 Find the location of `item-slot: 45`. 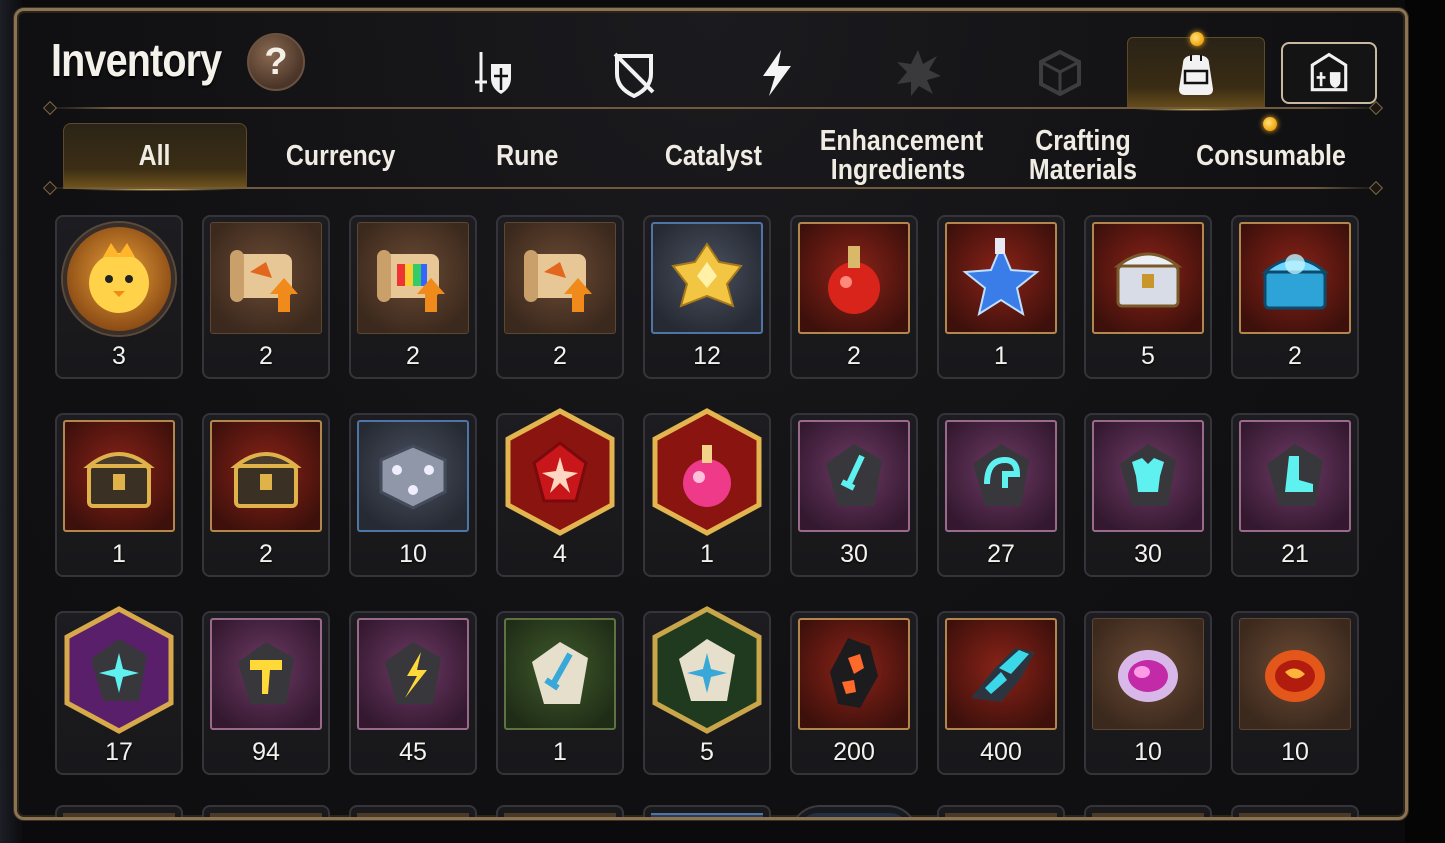

item-slot: 45 is located at coordinates (413, 693).